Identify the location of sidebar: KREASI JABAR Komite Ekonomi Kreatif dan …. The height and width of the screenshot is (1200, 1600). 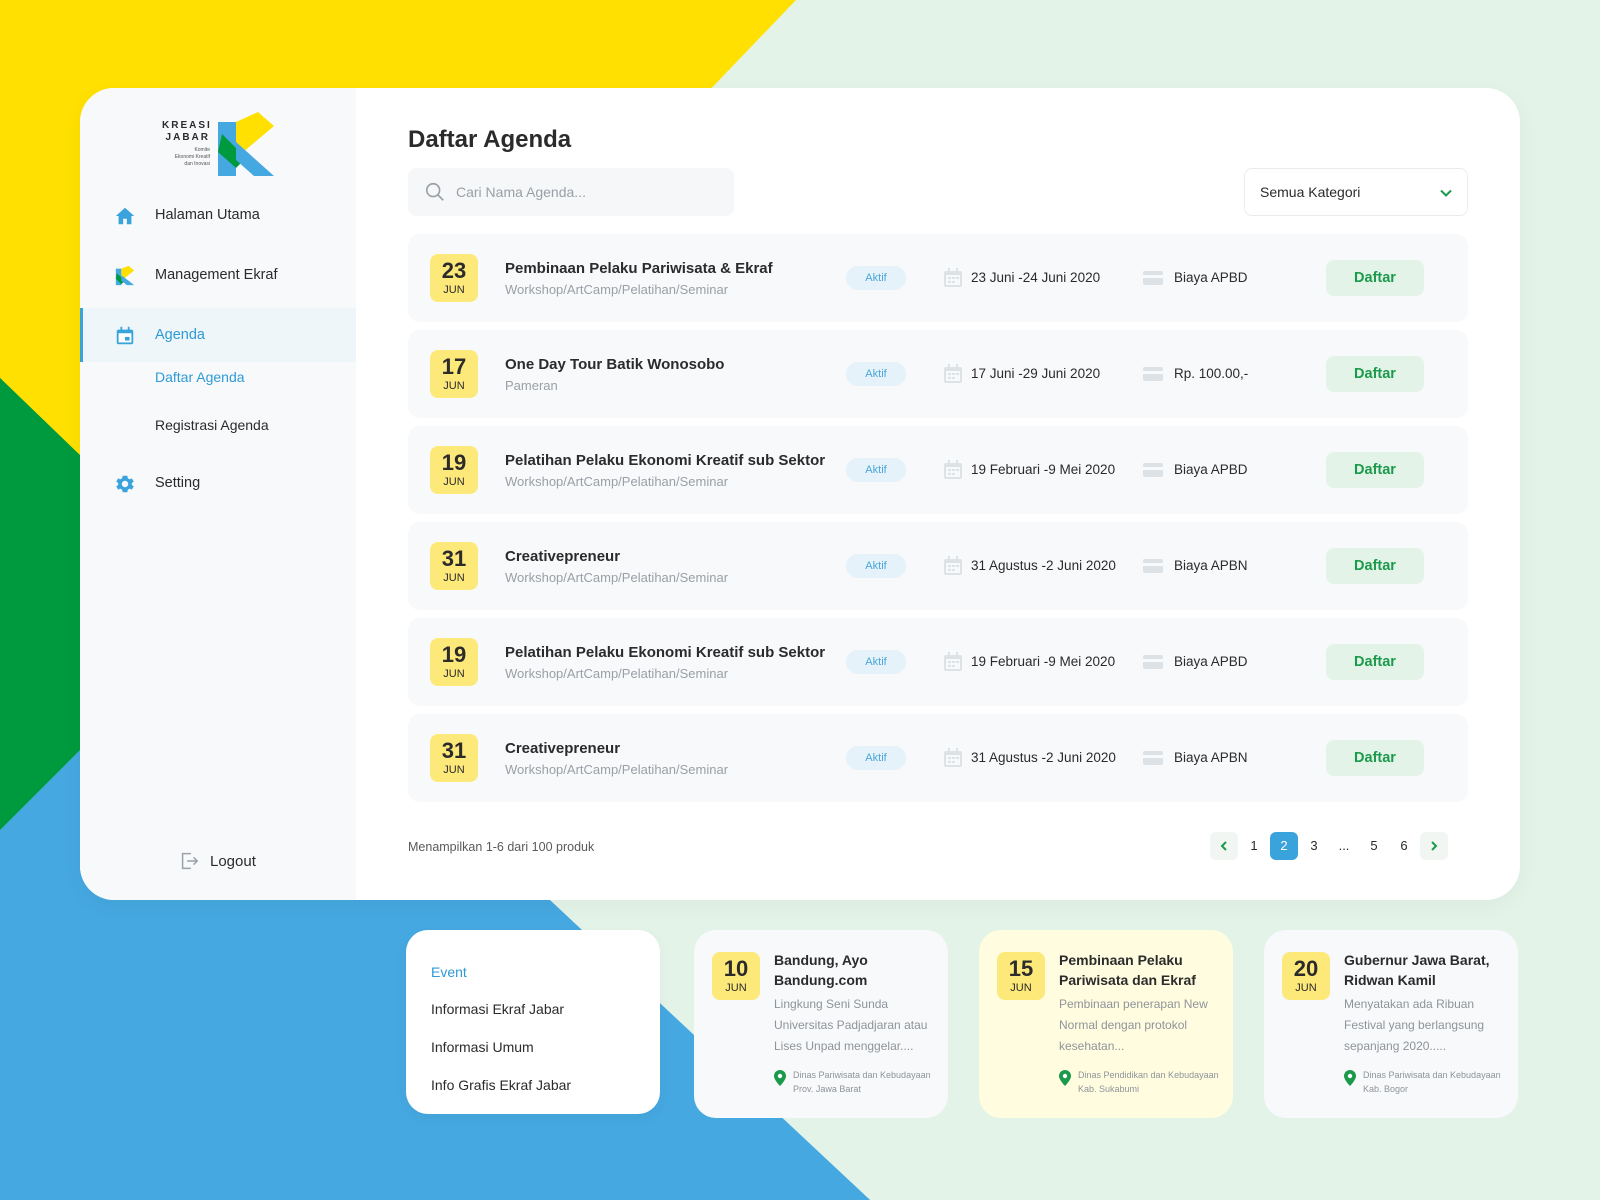
(218, 494).